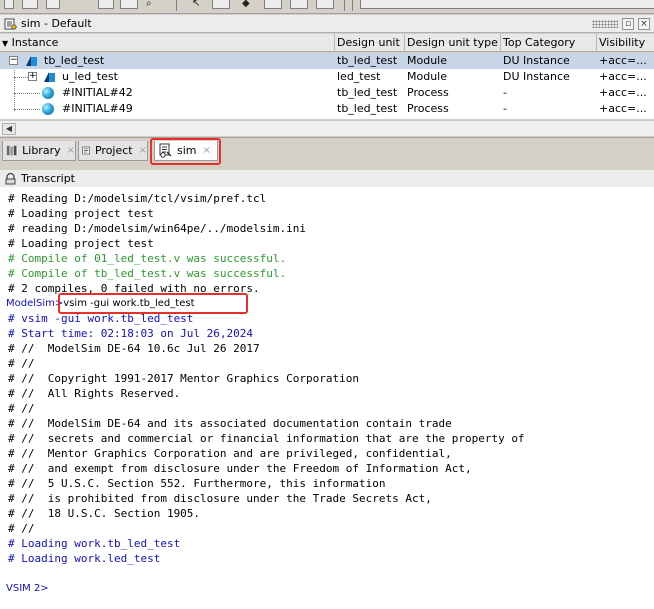  What do you see at coordinates (9, 129) in the screenshot?
I see `scroll-left-arrow-icon: ◀` at bounding box center [9, 129].